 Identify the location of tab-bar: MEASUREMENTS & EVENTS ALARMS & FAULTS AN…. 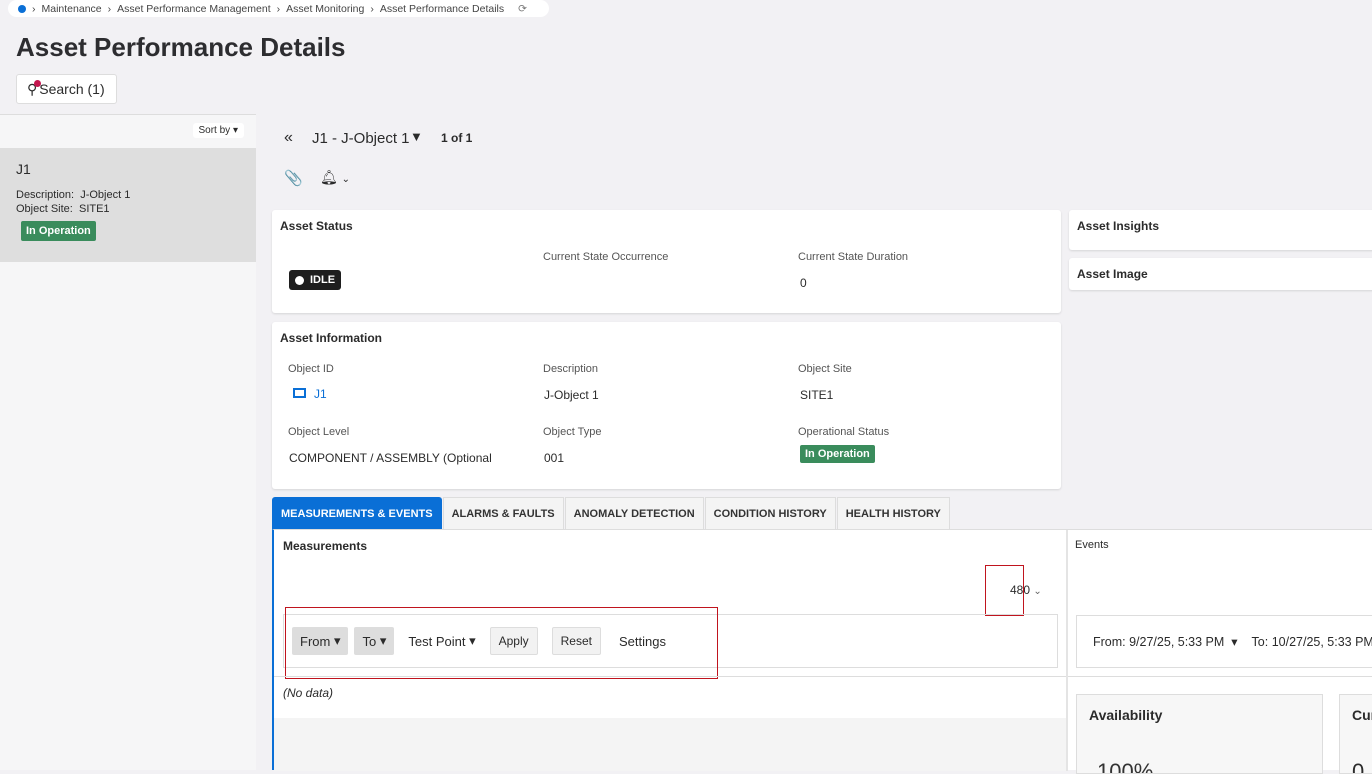
(611, 513).